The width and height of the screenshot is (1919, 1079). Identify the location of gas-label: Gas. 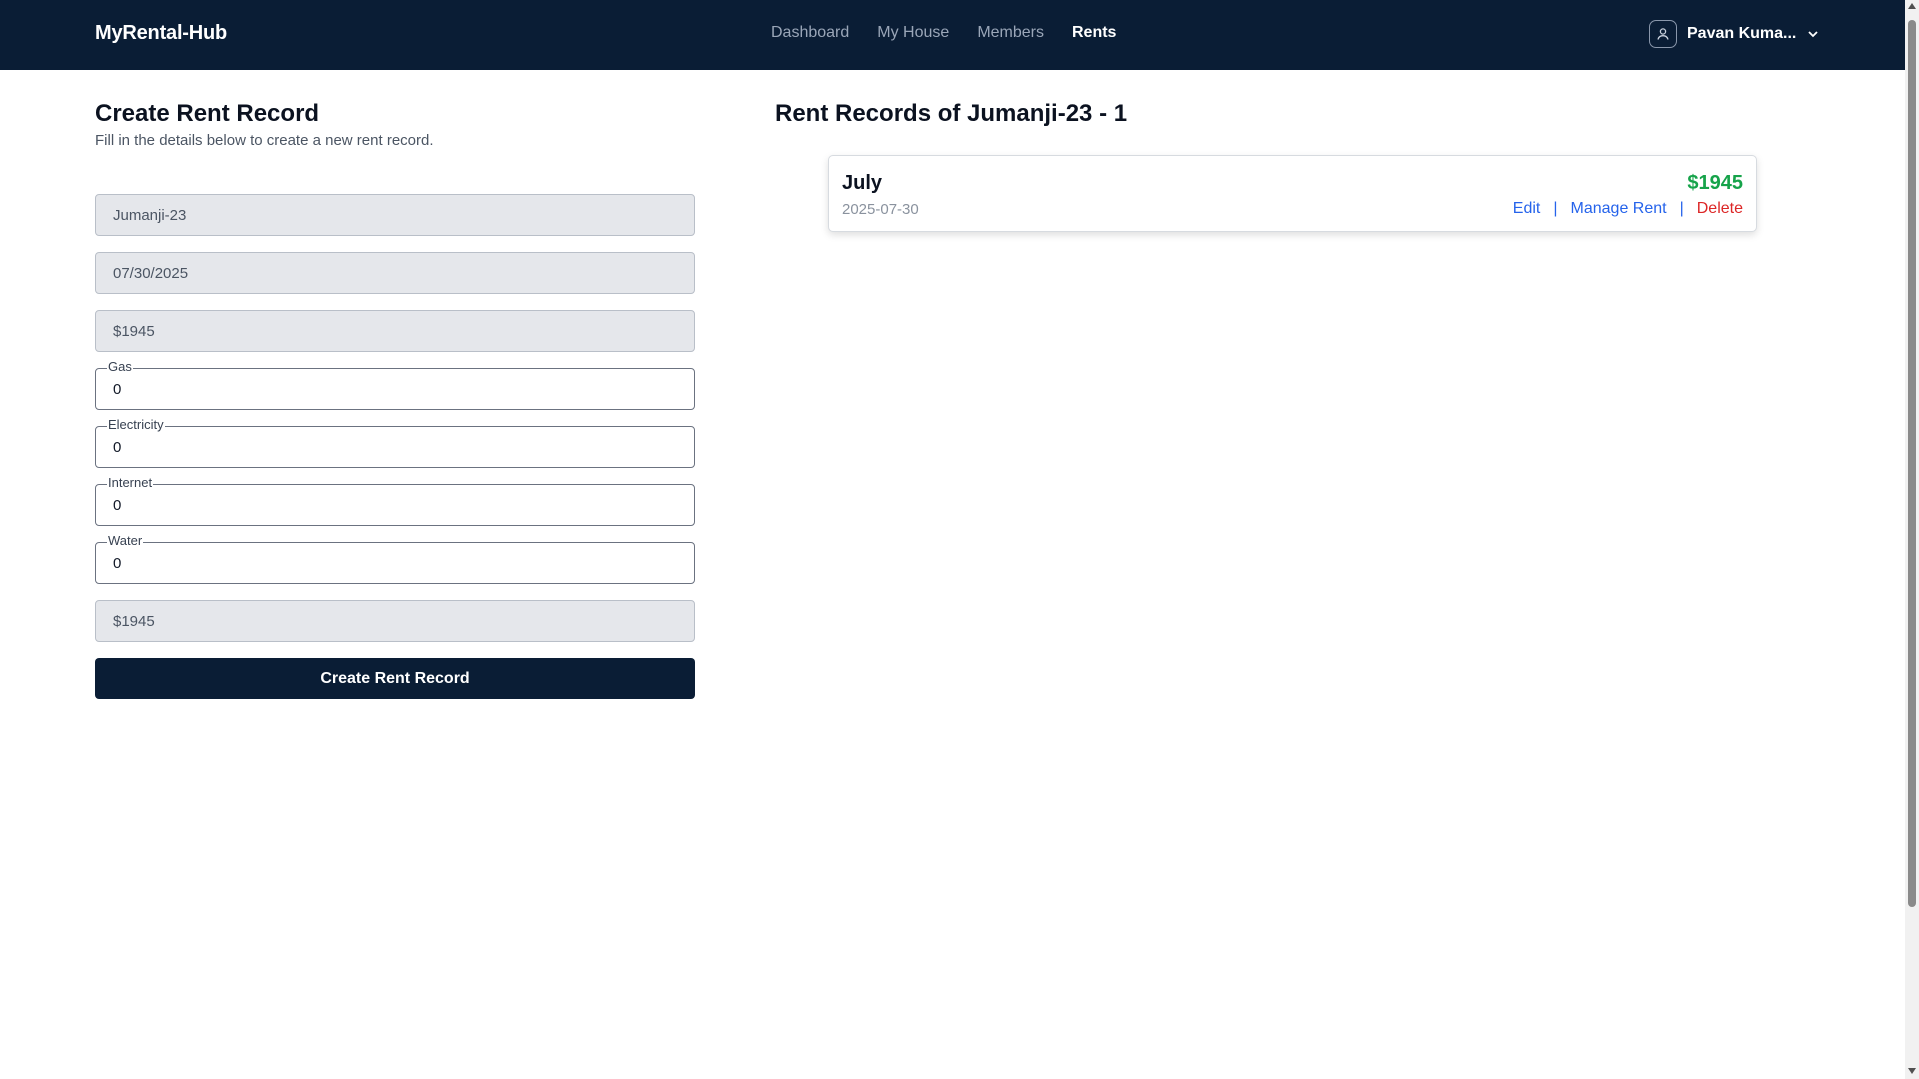
(120, 367).